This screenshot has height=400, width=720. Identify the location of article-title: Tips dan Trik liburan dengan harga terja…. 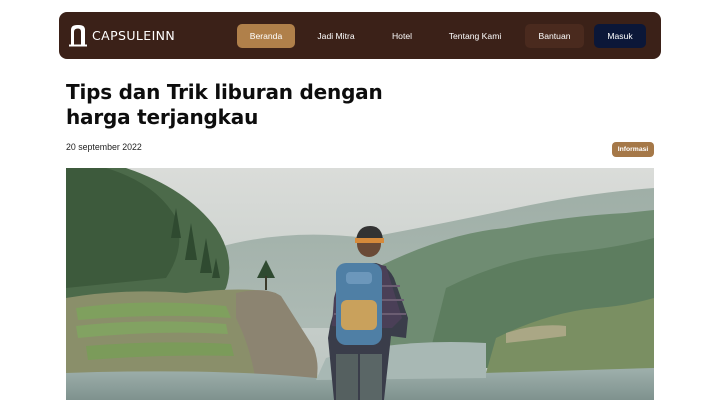
(246, 105).